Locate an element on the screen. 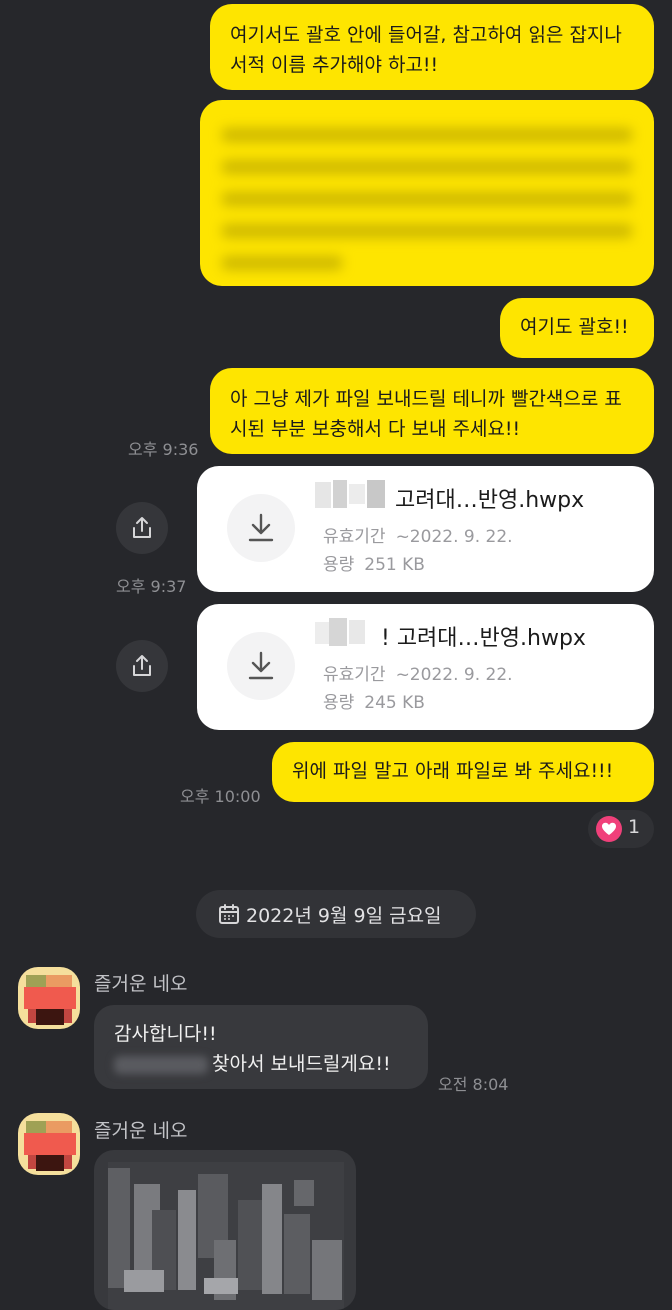 The height and width of the screenshot is (1310, 672). message-time: 오후 9:36 is located at coordinates (163, 449).